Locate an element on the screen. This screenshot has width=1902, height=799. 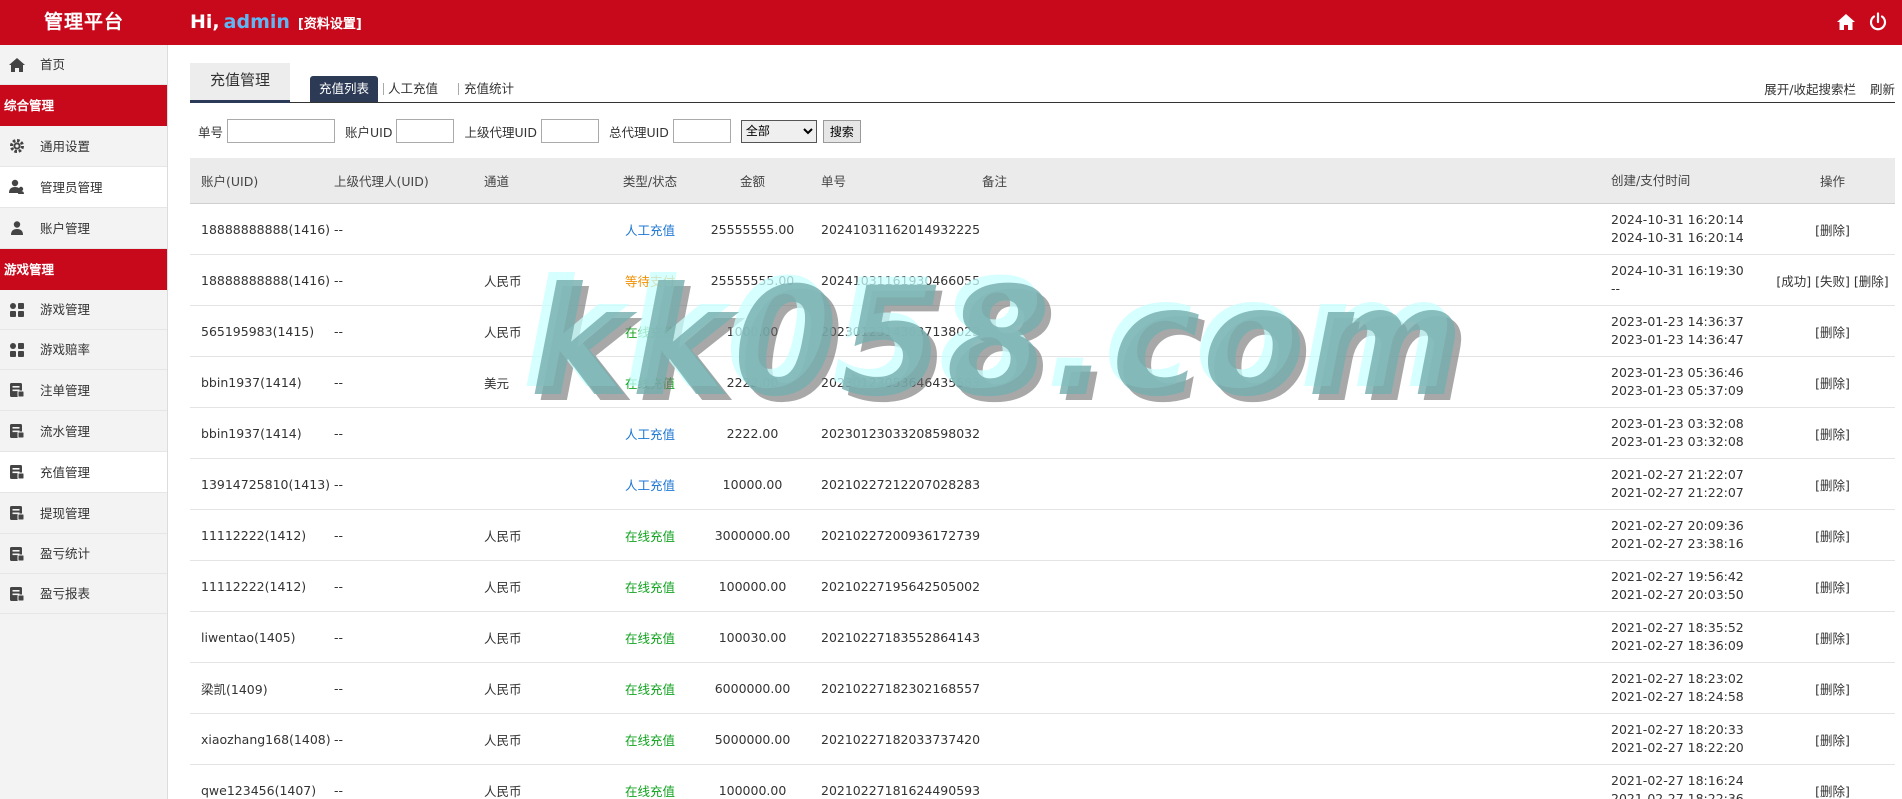
tab-recharge-stats: 充值统计 is located at coordinates (489, 89).